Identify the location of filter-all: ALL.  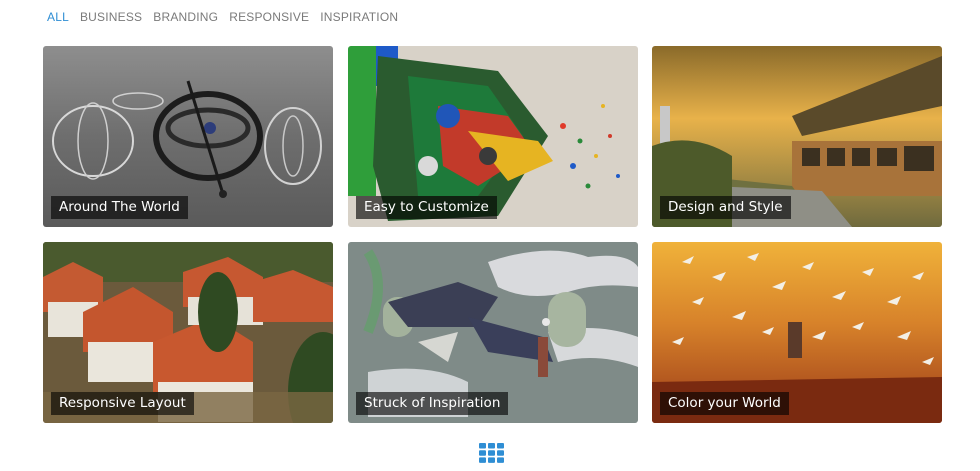
(58, 17).